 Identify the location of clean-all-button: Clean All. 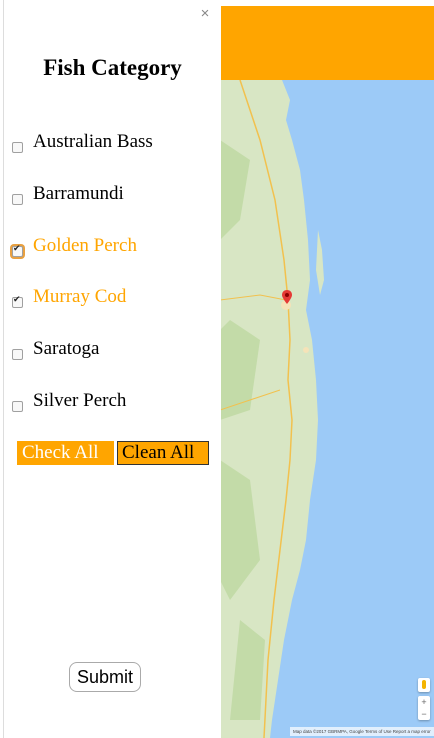
(163, 453).